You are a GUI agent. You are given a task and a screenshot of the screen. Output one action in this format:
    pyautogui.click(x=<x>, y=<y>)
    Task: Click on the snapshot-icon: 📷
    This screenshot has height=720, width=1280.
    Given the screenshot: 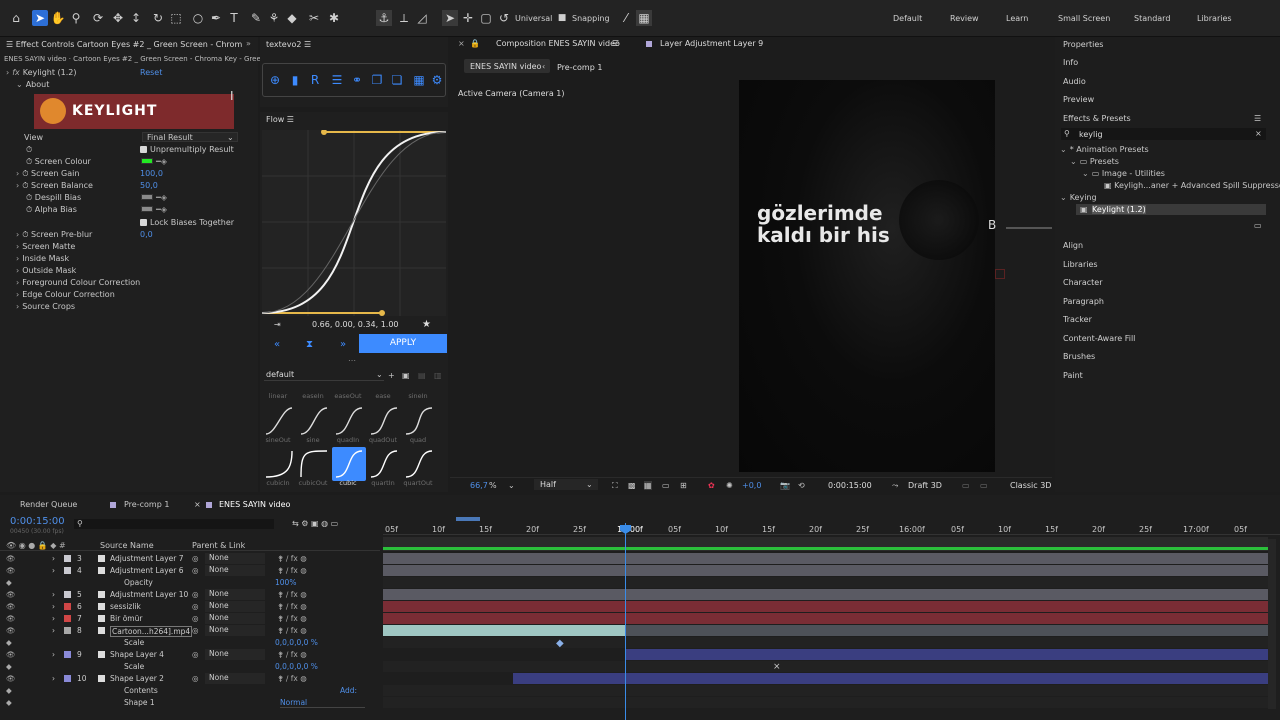 What is the action you would take?
    pyautogui.click(x=785, y=485)
    